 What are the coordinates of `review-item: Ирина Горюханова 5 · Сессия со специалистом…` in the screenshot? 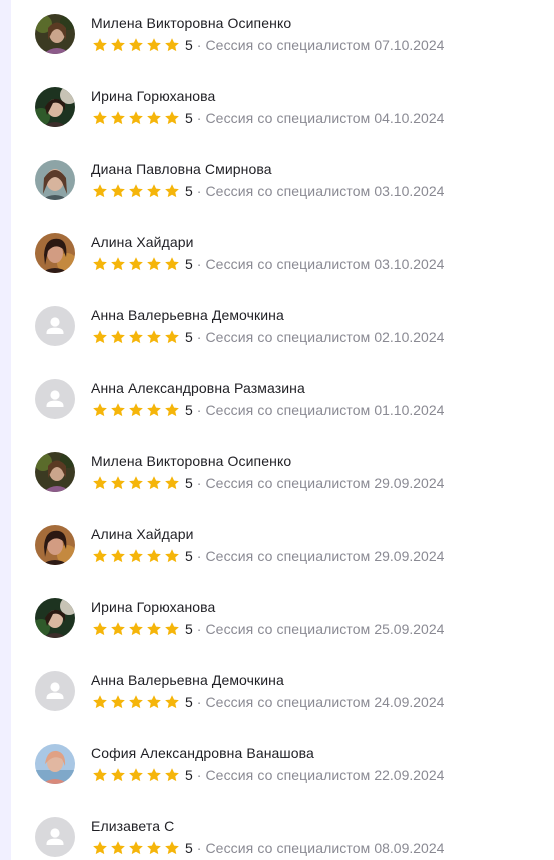 It's located at (277, 109).